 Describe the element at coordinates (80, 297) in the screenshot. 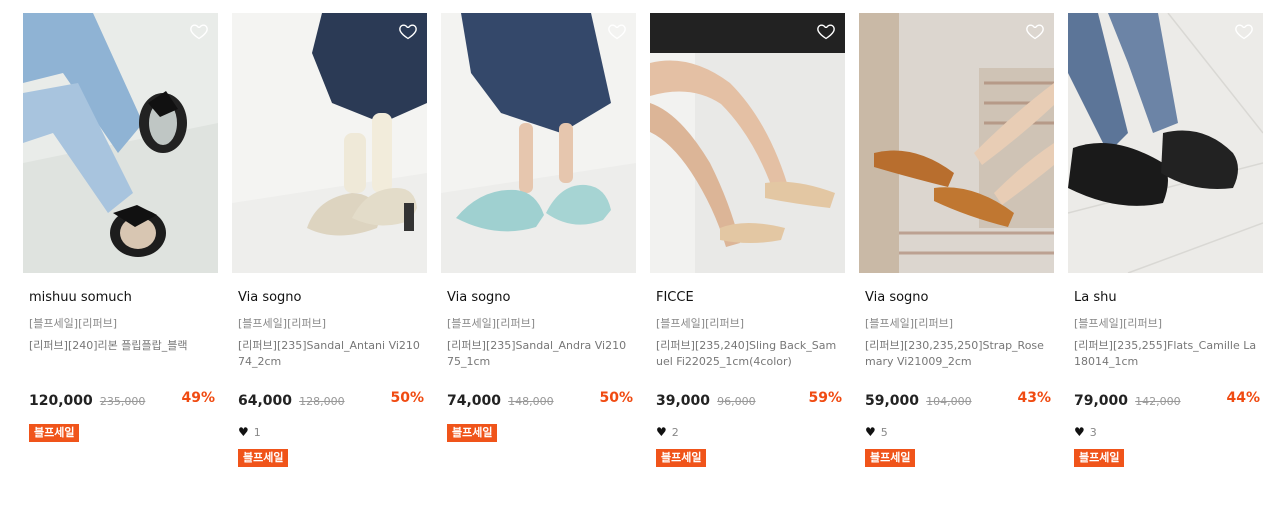

I see `product-brand: mishuu somuch` at that location.